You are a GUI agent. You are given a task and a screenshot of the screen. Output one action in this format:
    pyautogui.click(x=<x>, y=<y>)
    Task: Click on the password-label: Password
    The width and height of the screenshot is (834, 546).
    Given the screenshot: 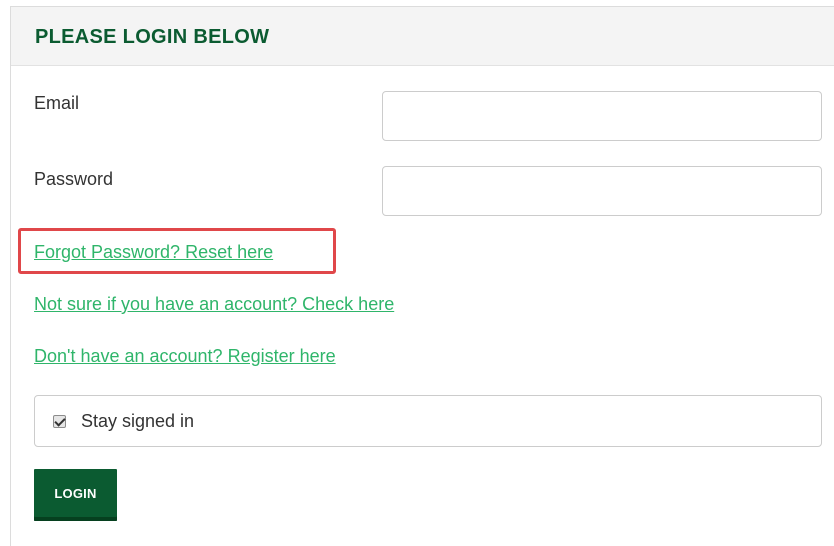 What is the action you would take?
    pyautogui.click(x=74, y=179)
    